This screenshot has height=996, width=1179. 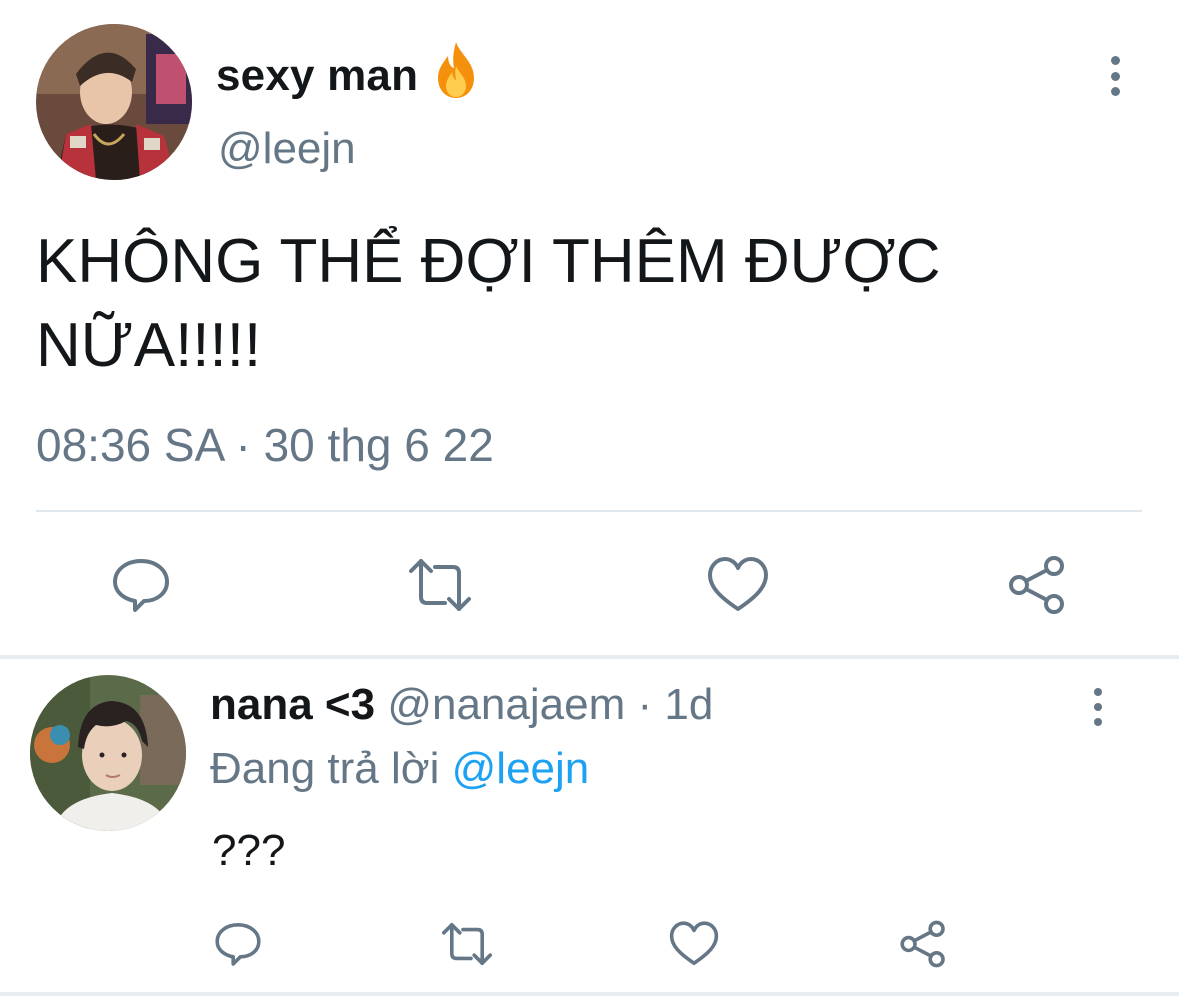 I want to click on reply-text: ???, so click(x=249, y=850).